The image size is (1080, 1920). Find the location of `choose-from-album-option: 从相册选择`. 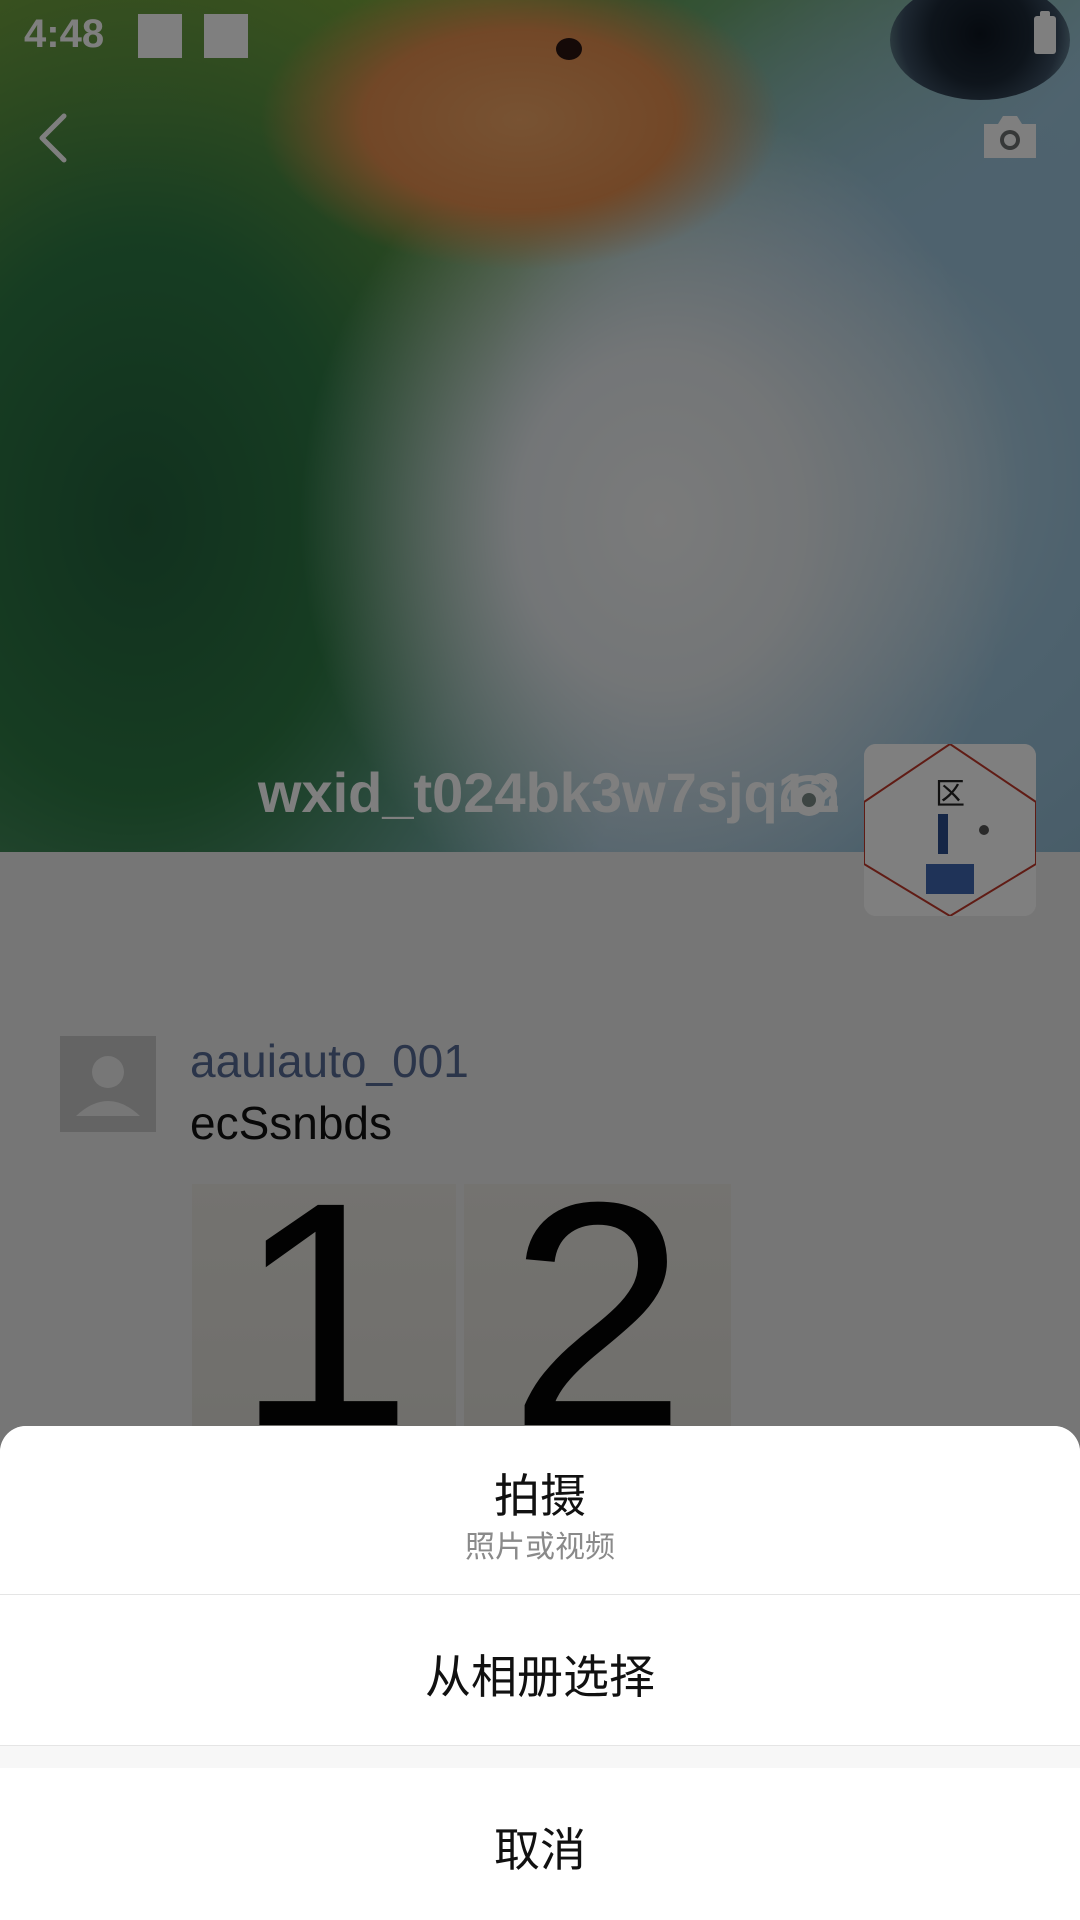

choose-from-album-option: 从相册选择 is located at coordinates (540, 1670).